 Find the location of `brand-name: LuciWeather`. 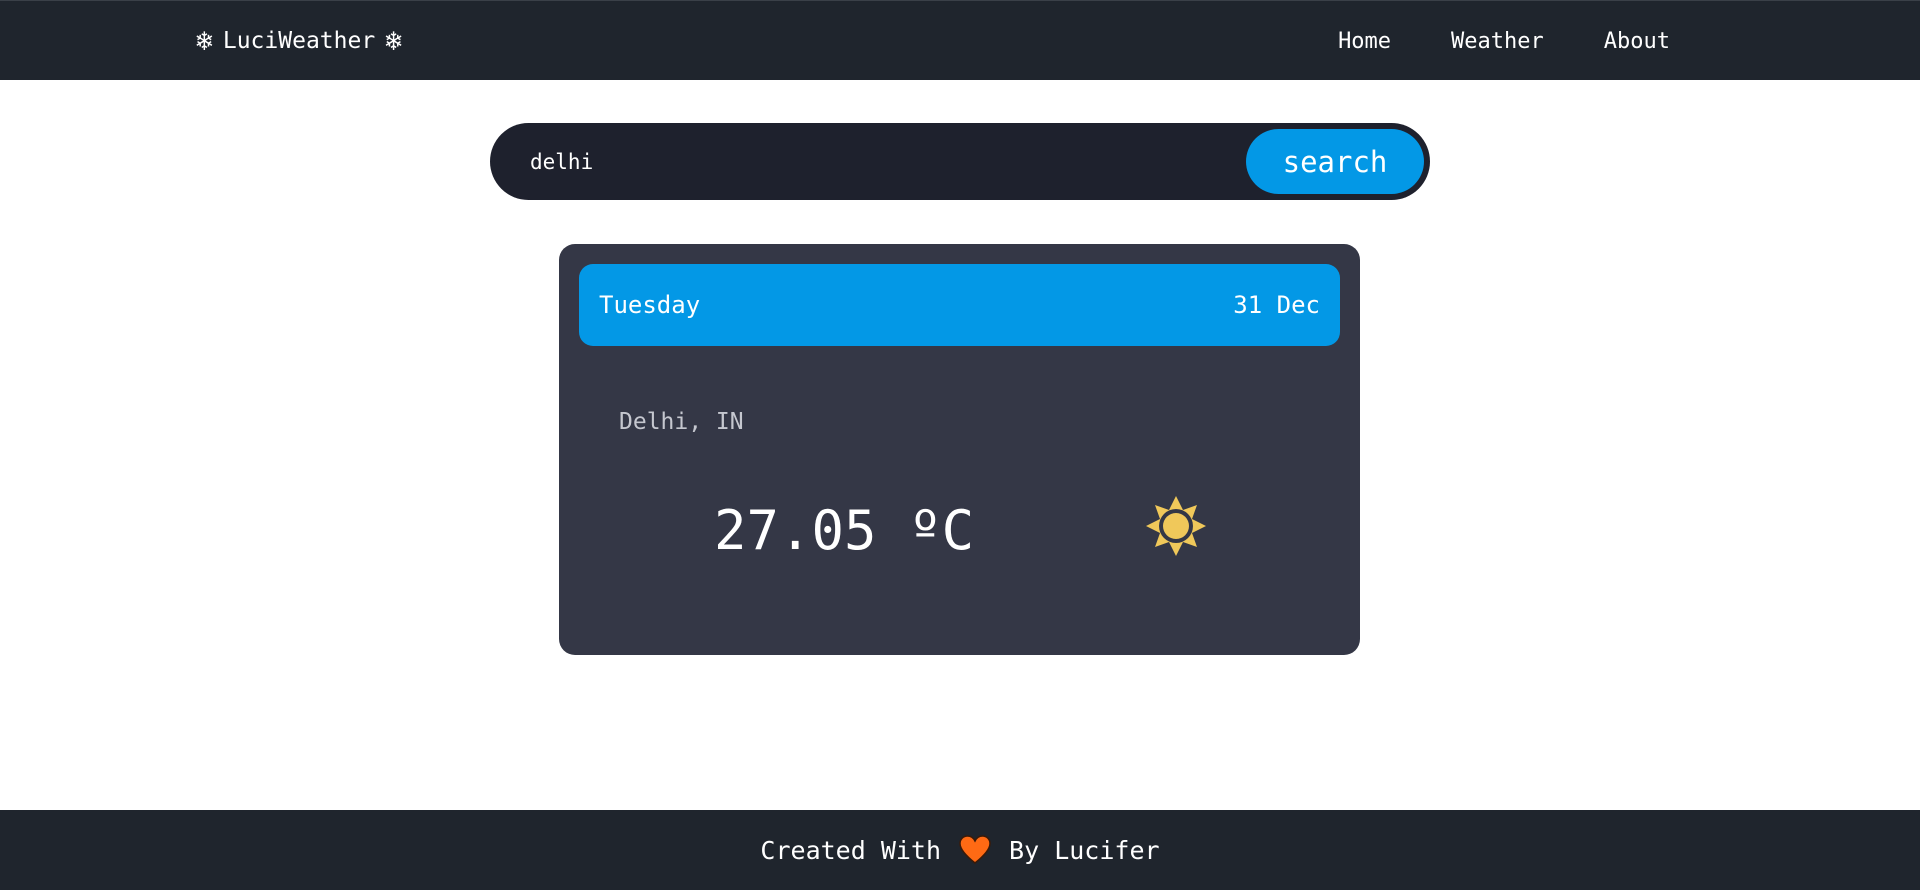

brand-name: LuciWeather is located at coordinates (299, 41).